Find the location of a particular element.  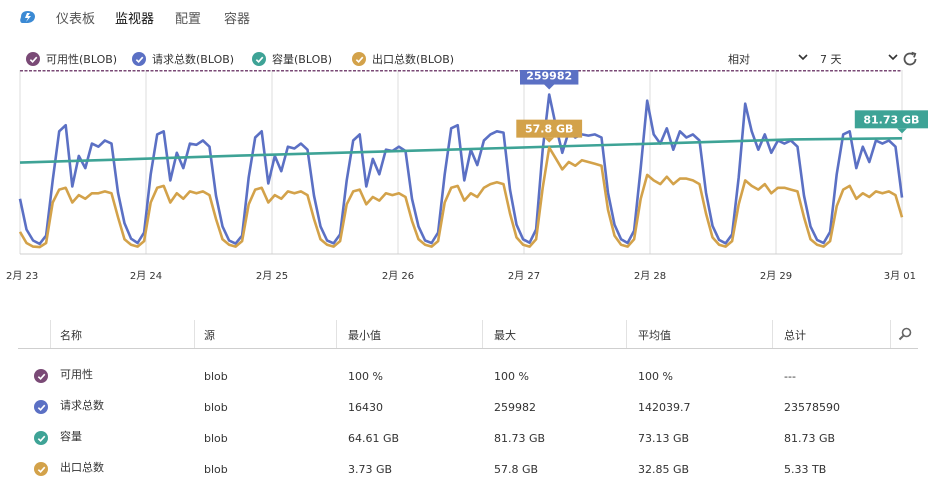

table-cell: 73.13 GB is located at coordinates (664, 438).